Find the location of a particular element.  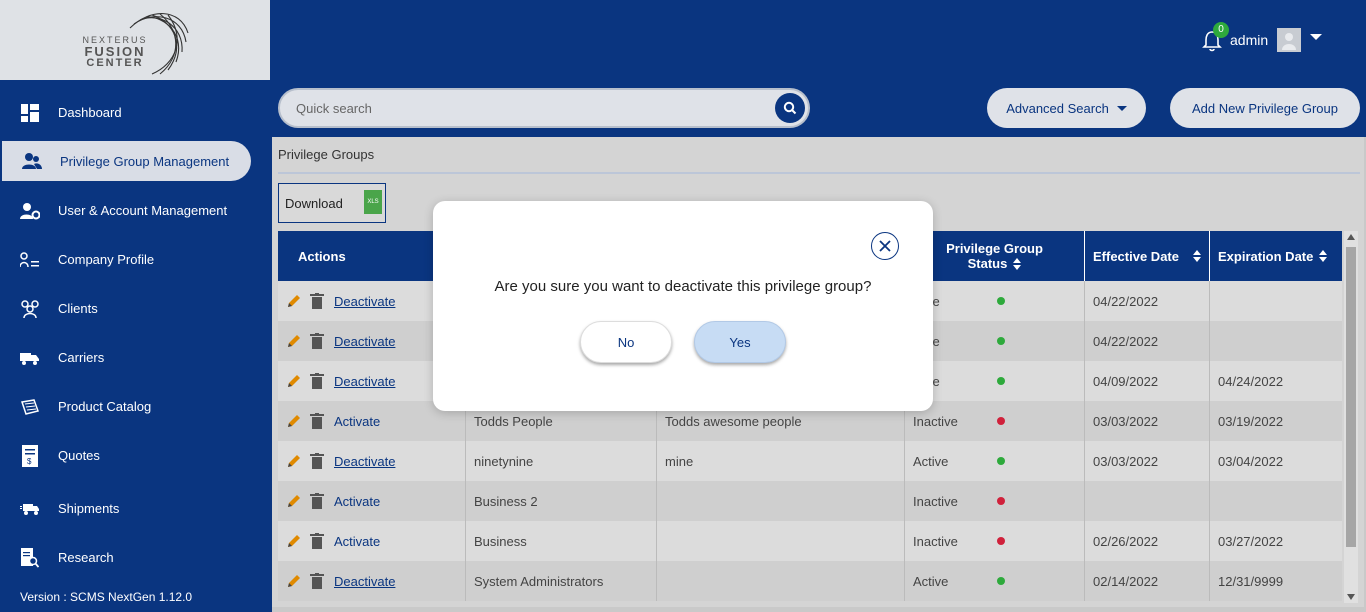

close-icon is located at coordinates (885, 246).